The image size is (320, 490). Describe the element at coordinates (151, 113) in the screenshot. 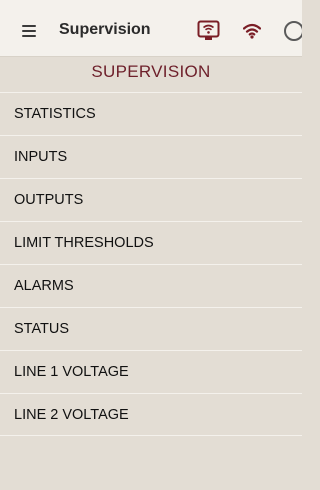

I see `menu-item-statistics: STATISTICS` at that location.